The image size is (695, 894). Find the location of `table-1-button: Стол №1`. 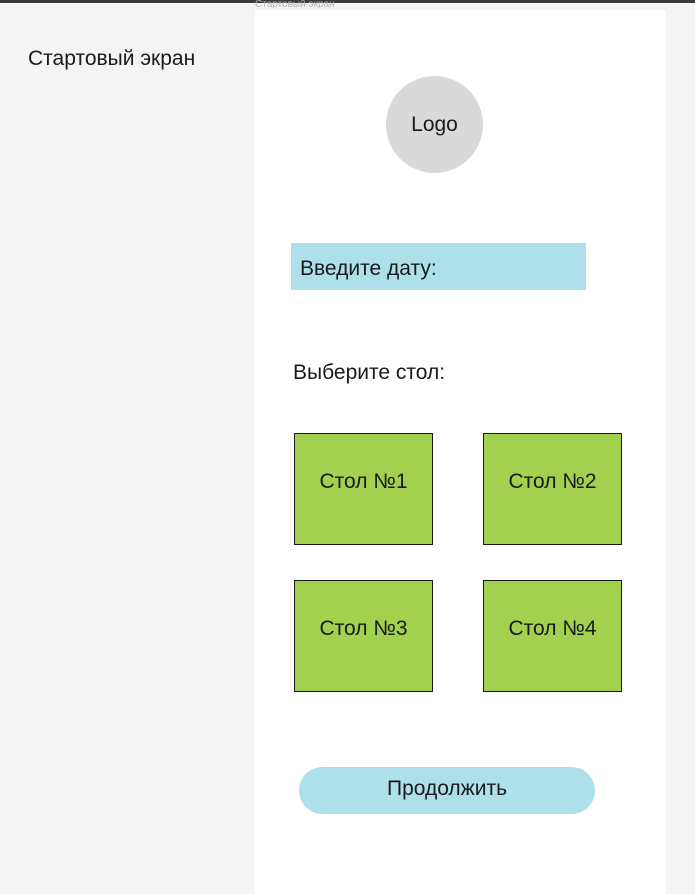

table-1-button: Стол №1 is located at coordinates (363, 489).